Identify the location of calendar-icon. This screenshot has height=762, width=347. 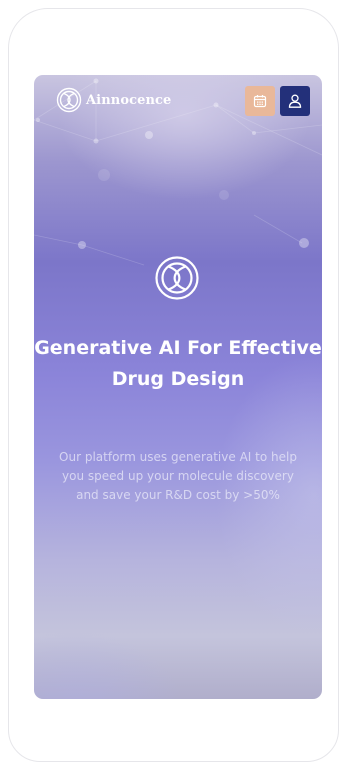
(260, 101).